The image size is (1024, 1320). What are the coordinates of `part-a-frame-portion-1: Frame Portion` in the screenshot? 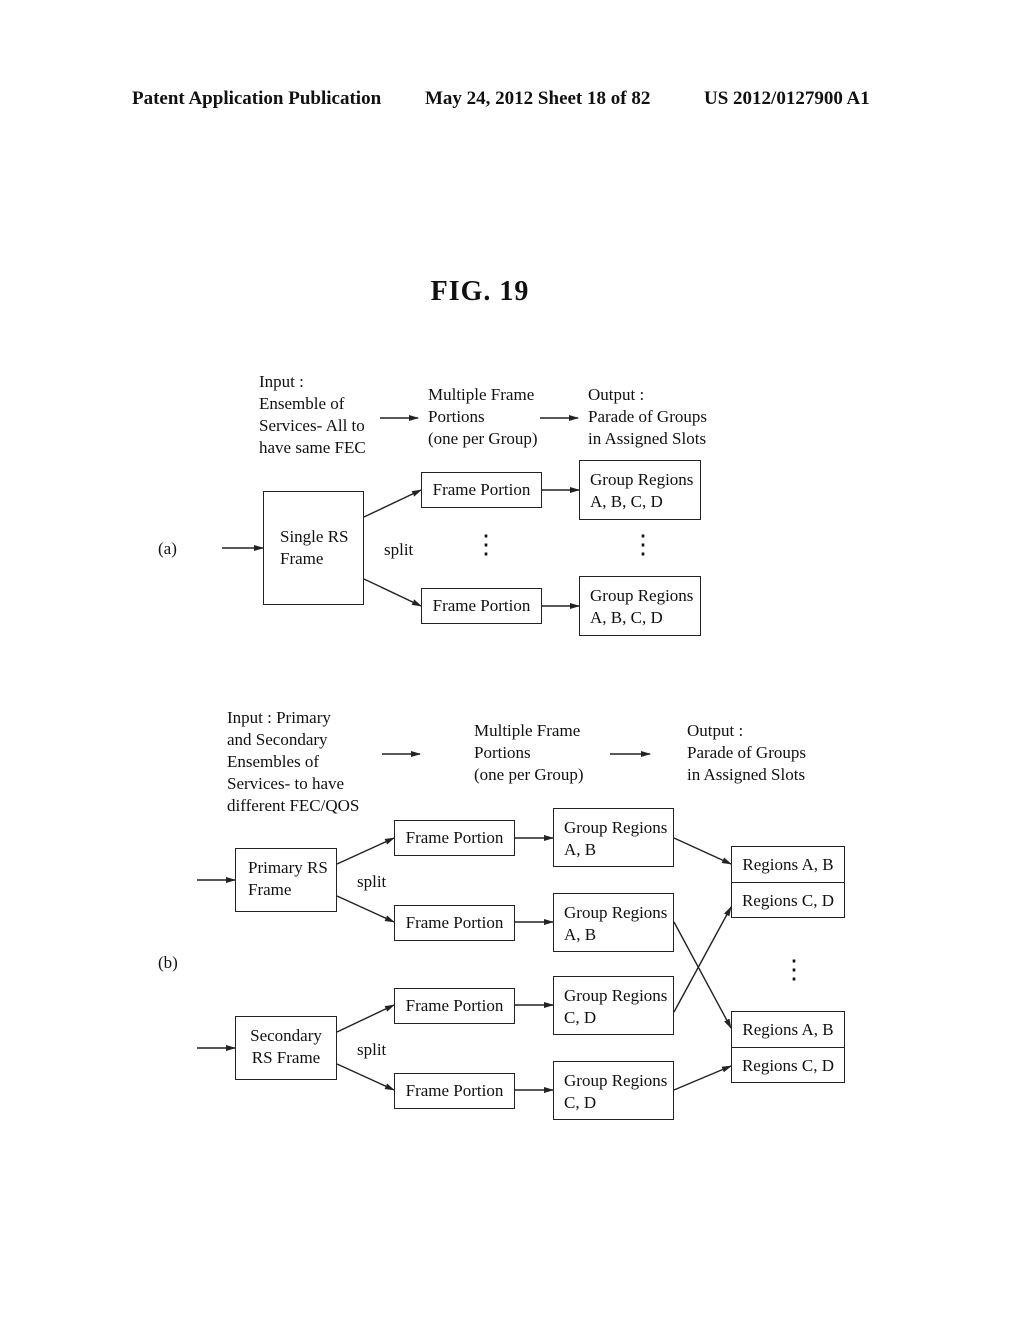 It's located at (481, 490).